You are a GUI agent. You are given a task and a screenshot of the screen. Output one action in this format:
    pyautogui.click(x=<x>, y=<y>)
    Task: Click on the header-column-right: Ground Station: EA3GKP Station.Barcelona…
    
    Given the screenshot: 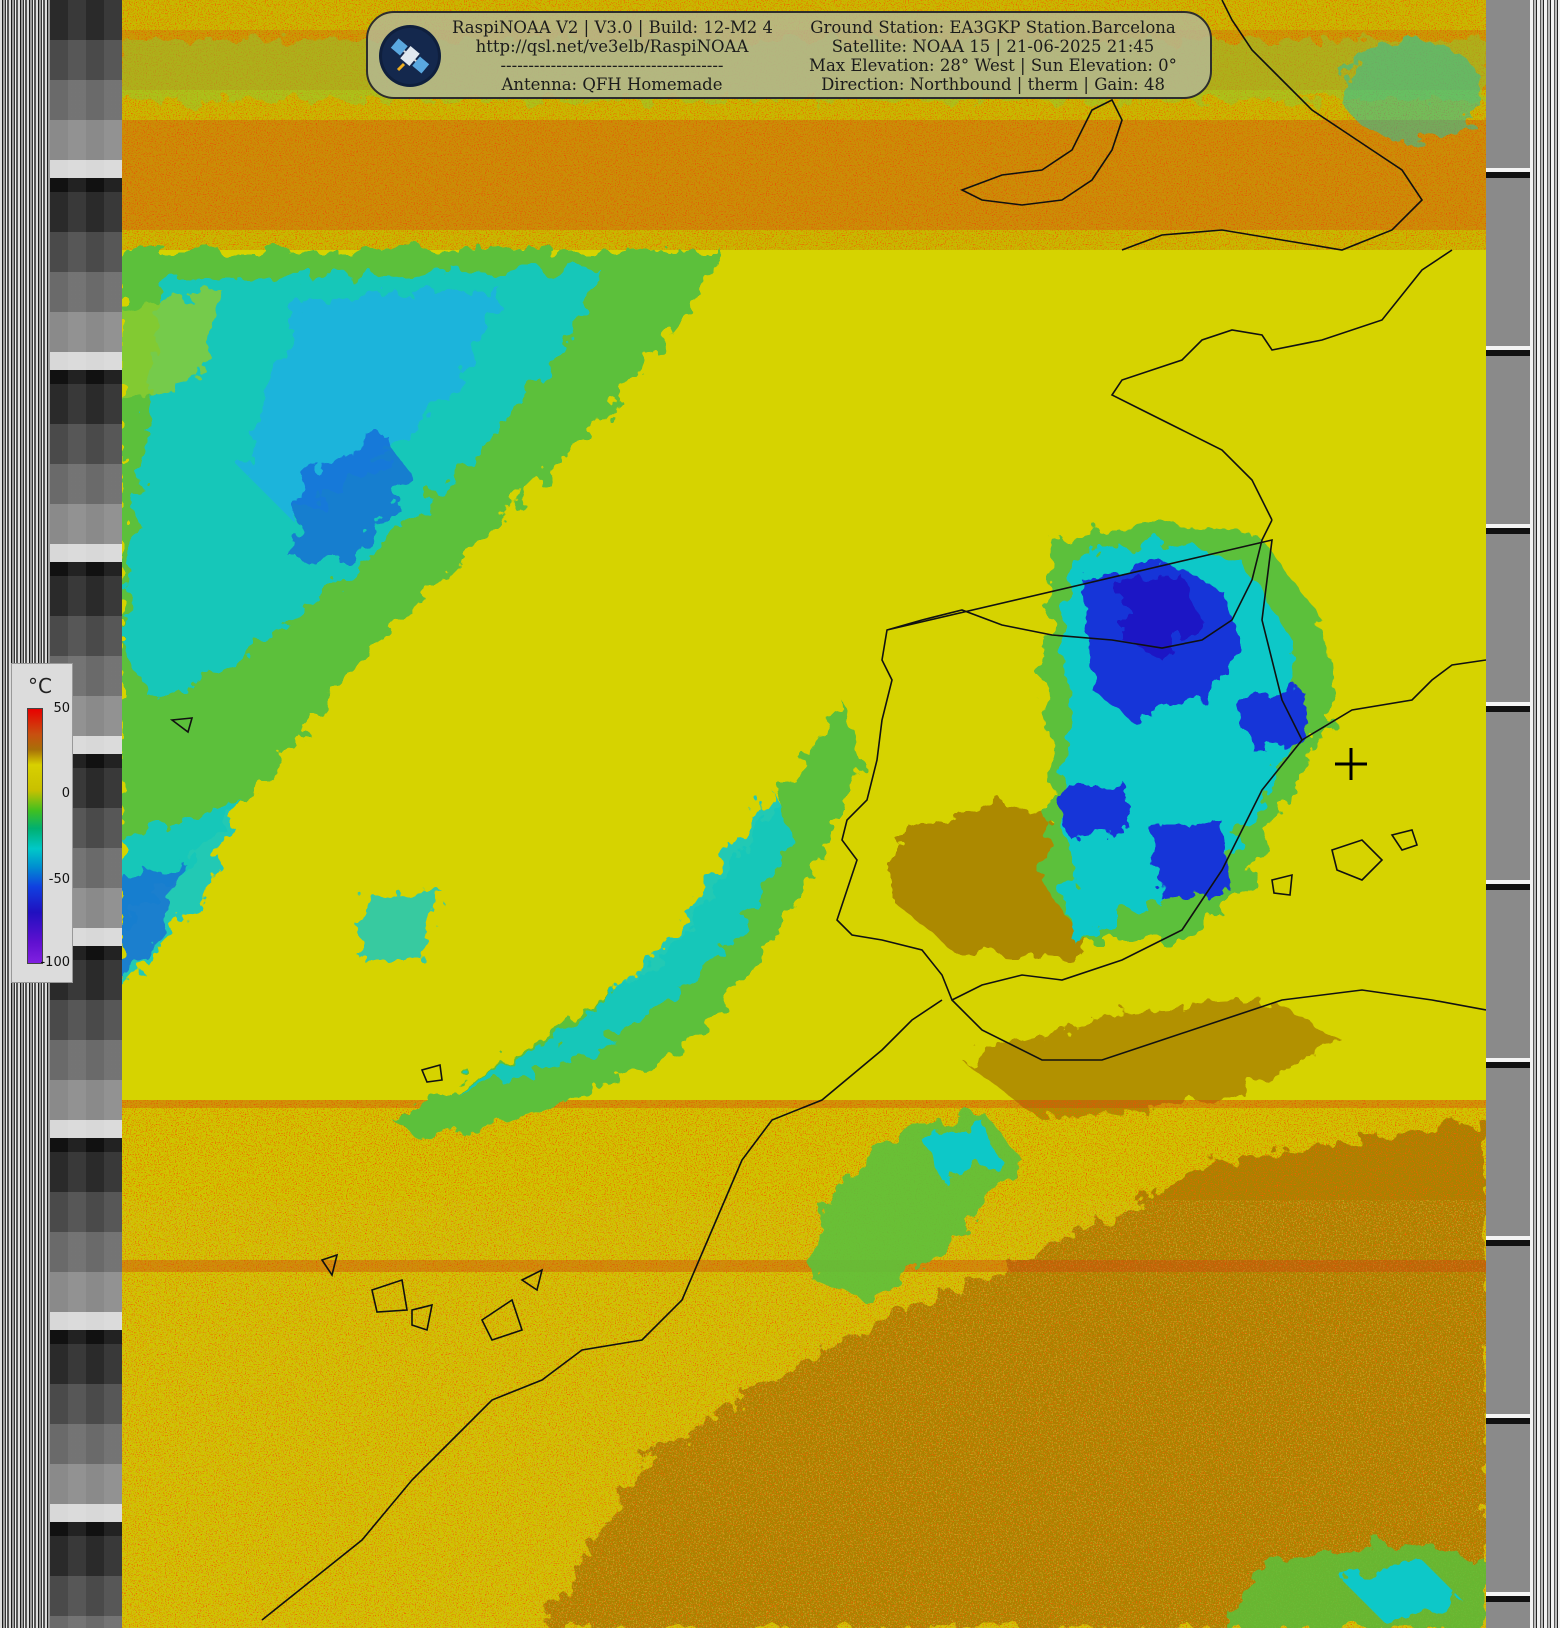 What is the action you would take?
    pyautogui.click(x=993, y=56)
    